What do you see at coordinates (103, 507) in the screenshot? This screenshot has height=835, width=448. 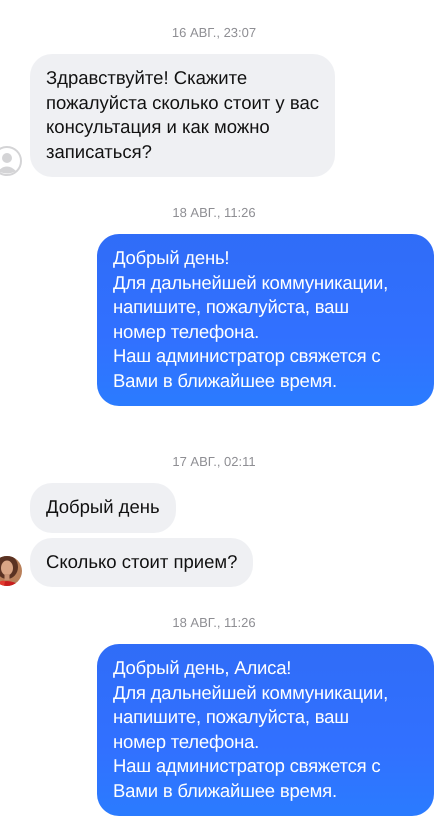 I see `incoming-message: Добрый день` at bounding box center [103, 507].